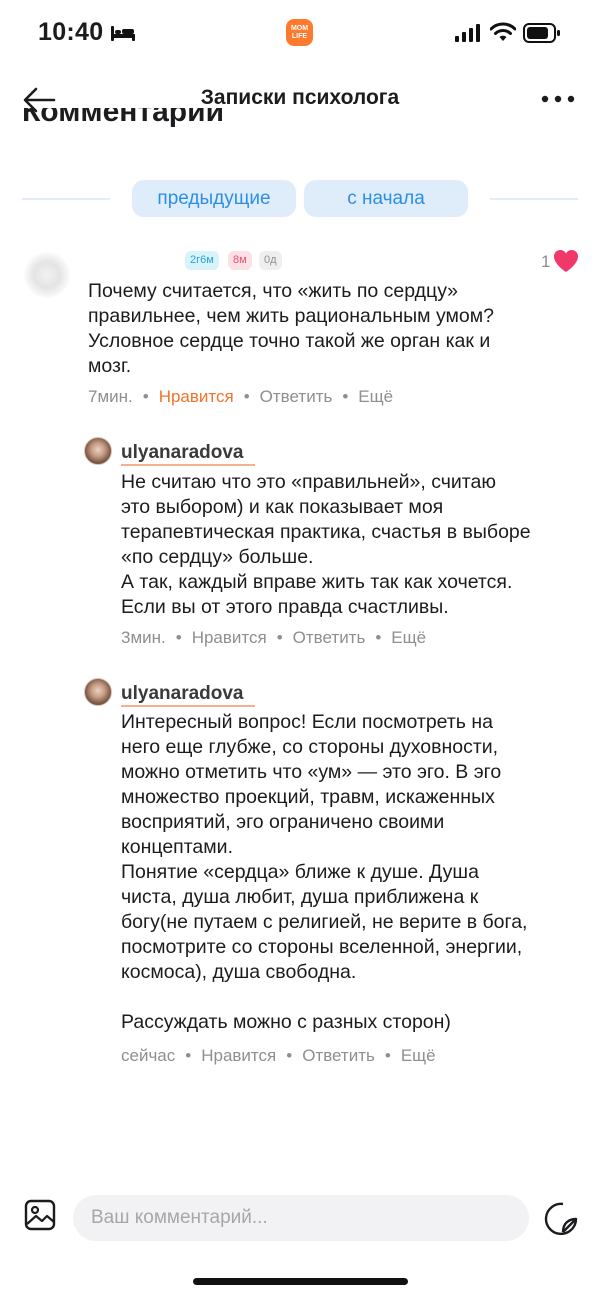  What do you see at coordinates (300, 1281) in the screenshot?
I see `home-indicator` at bounding box center [300, 1281].